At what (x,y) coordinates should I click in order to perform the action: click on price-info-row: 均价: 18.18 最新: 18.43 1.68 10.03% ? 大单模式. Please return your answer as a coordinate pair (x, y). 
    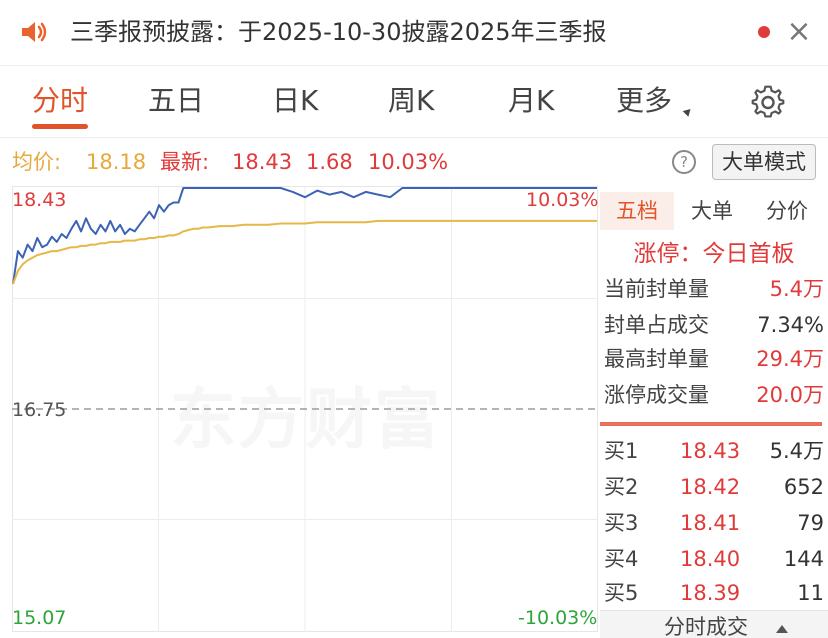
    Looking at the image, I should click on (414, 162).